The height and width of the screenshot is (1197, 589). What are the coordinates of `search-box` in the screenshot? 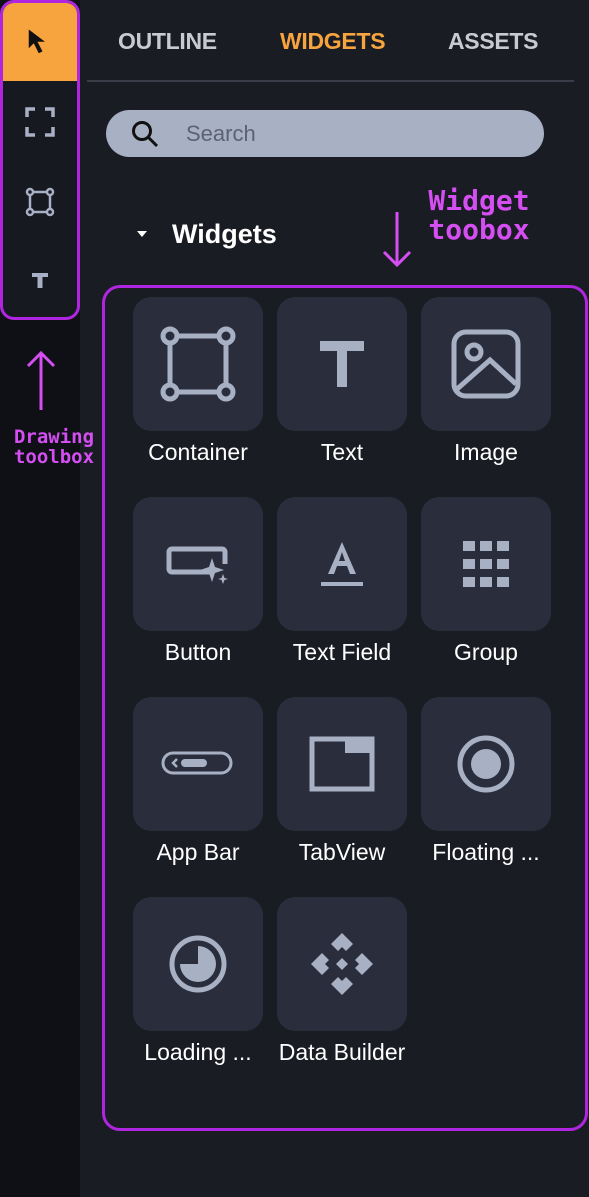 It's located at (325, 133).